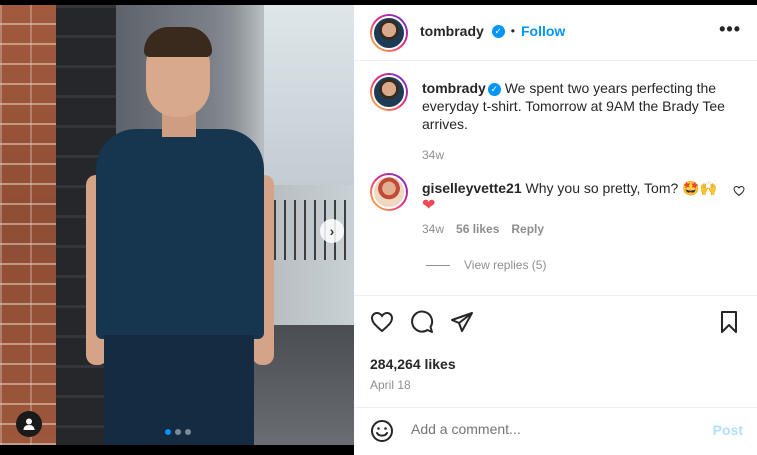  I want to click on user-icon, so click(29, 424).